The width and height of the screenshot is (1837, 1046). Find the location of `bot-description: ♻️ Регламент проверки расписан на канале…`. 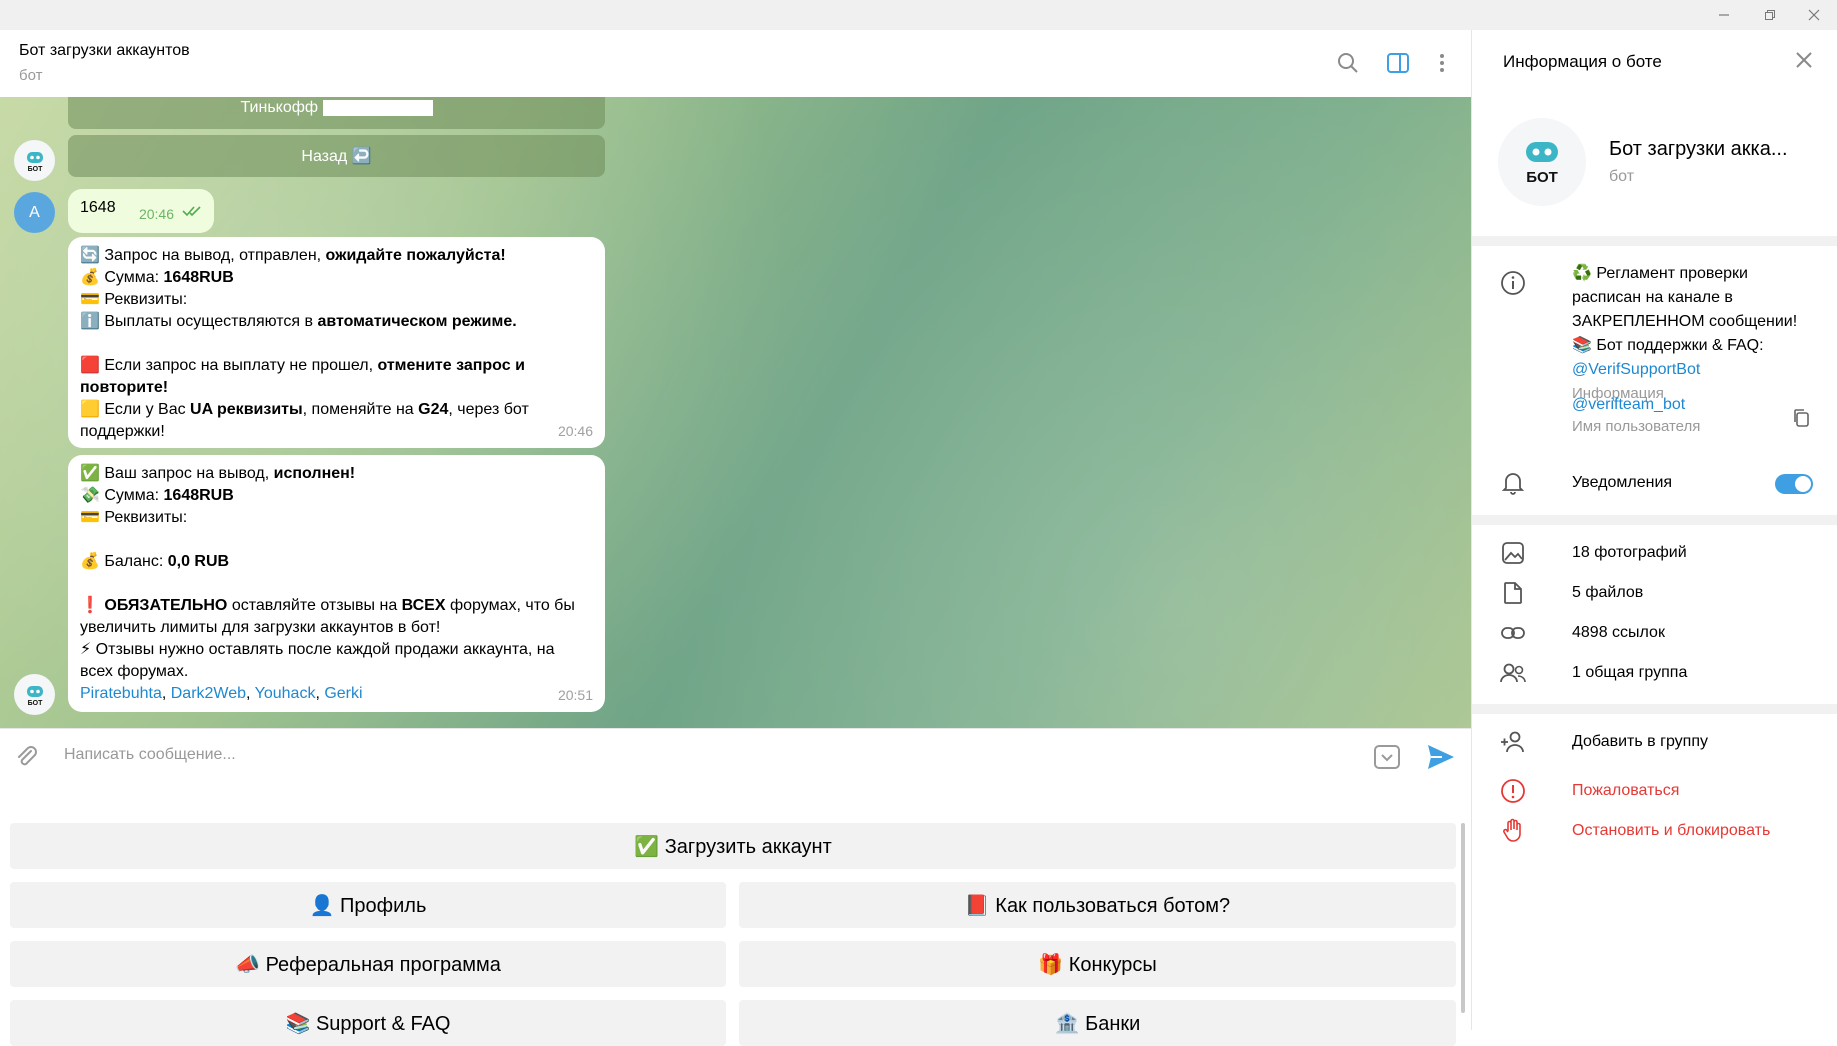

bot-description: ♻️ Регламент проверки расписан на канале… is located at coordinates (1692, 334).